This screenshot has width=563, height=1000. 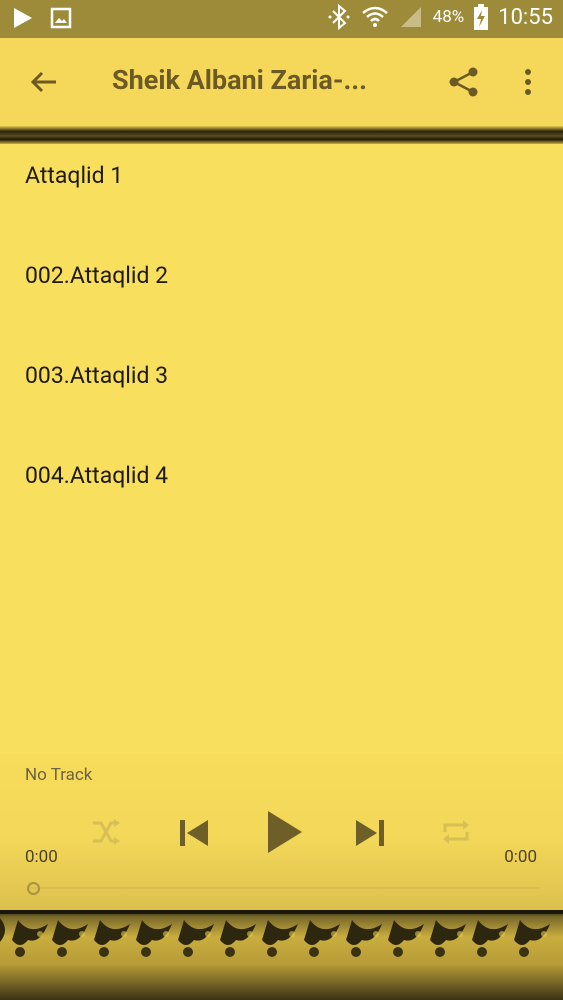 I want to click on track-item: Attaqlid 1, so click(x=281, y=194).